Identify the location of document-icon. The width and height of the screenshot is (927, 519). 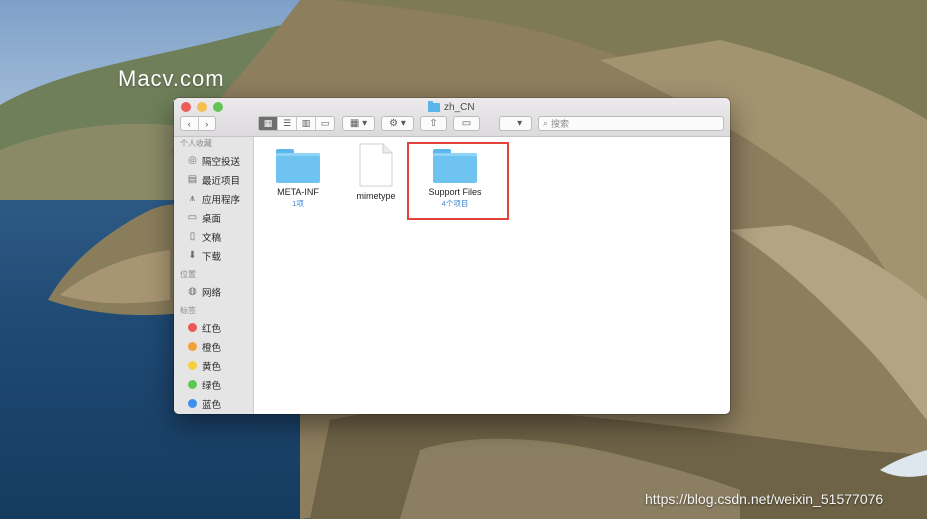
(376, 165).